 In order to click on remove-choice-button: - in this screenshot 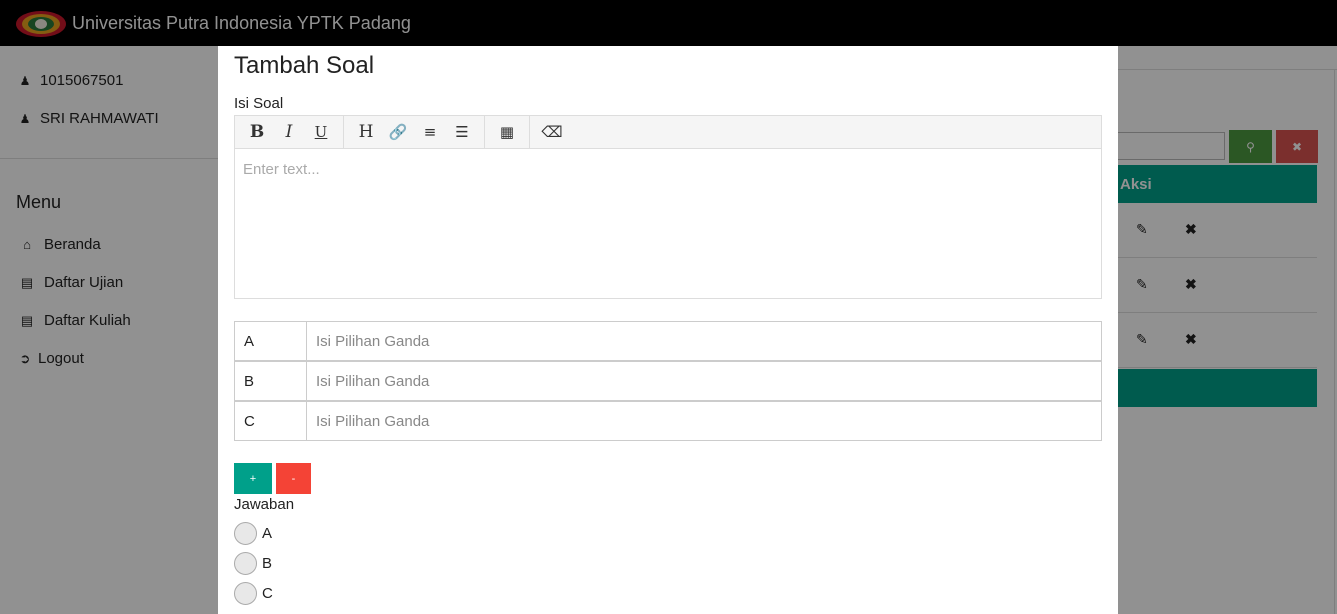, I will do `click(293, 478)`.